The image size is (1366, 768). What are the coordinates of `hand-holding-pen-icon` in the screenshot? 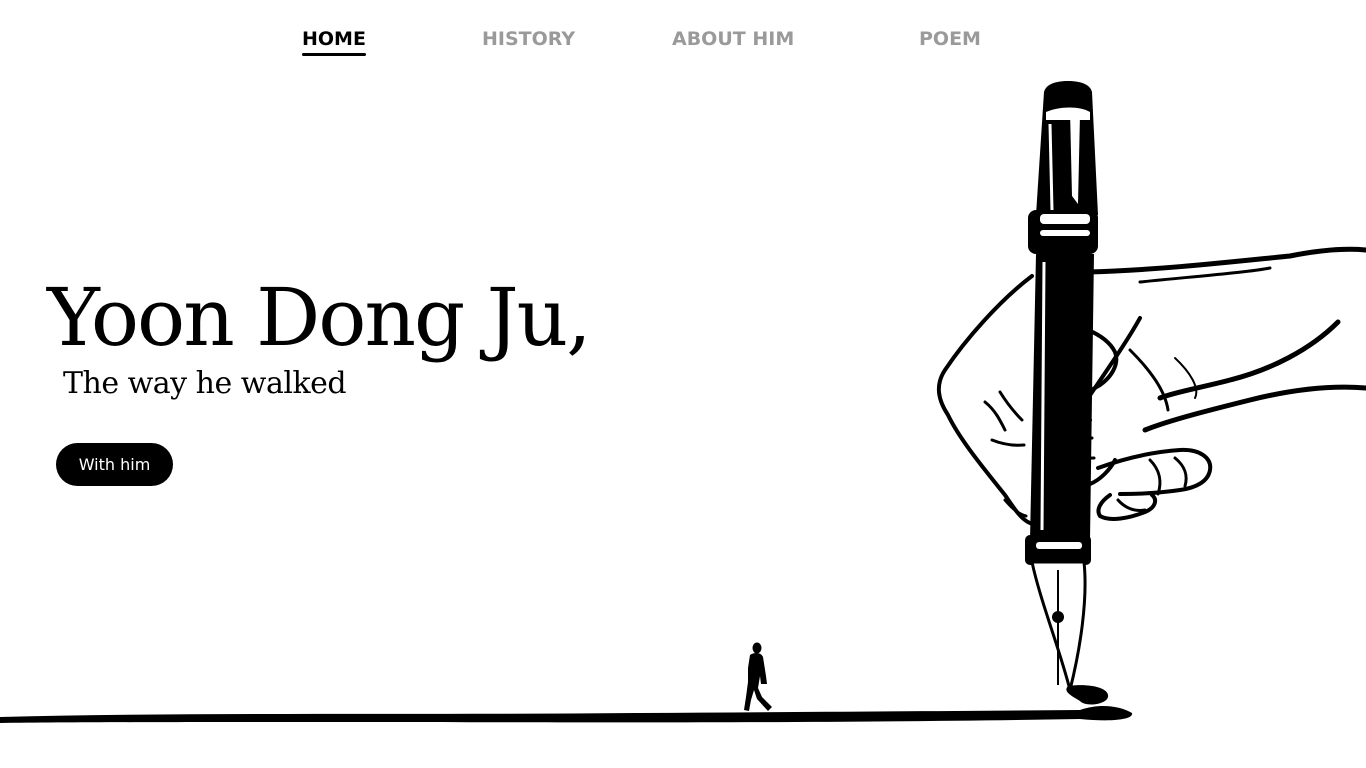 It's located at (1151, 385).